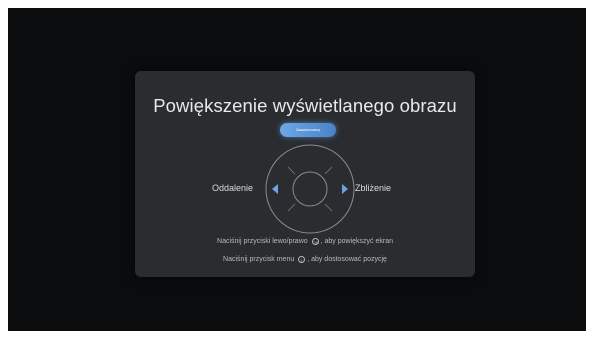 This screenshot has width=594, height=337. Describe the element at coordinates (373, 188) in the screenshot. I see `zoom-in-label: Zbliżenie` at that location.